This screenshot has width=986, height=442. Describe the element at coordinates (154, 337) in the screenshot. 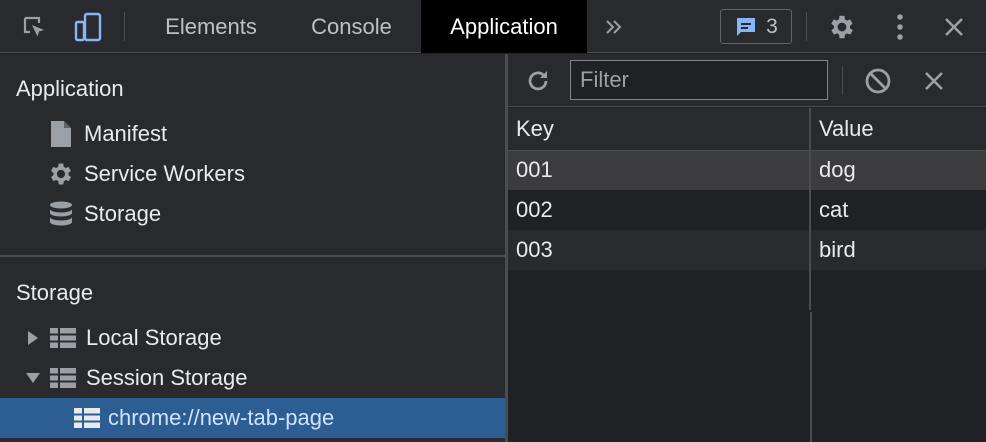

I see `sidebar-item-label: Local Storage` at that location.